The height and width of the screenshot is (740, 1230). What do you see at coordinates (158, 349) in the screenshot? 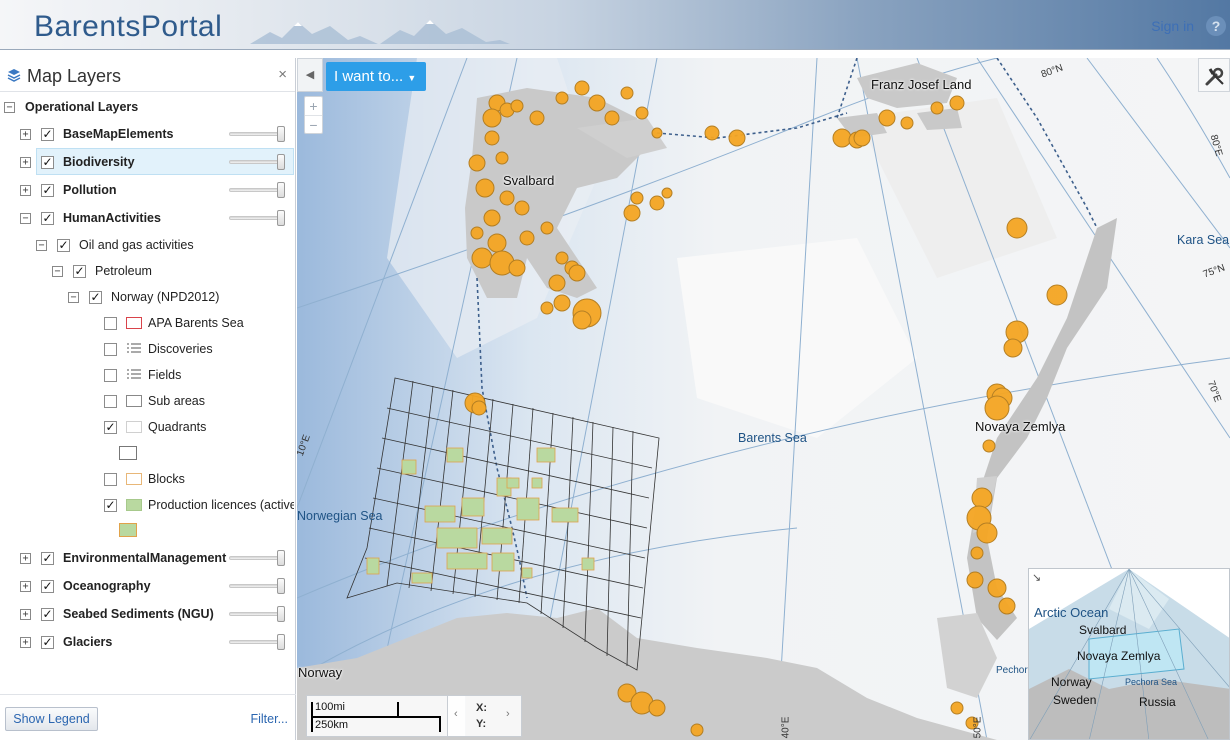
I see `sublayer-row-discoveries: Discoveries` at bounding box center [158, 349].